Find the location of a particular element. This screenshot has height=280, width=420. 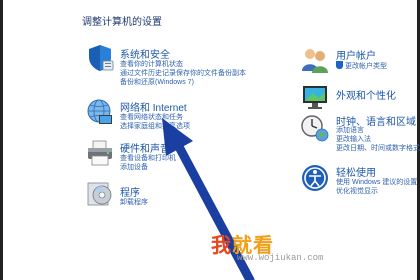

category-title: 硬件和声音 is located at coordinates (145, 147).